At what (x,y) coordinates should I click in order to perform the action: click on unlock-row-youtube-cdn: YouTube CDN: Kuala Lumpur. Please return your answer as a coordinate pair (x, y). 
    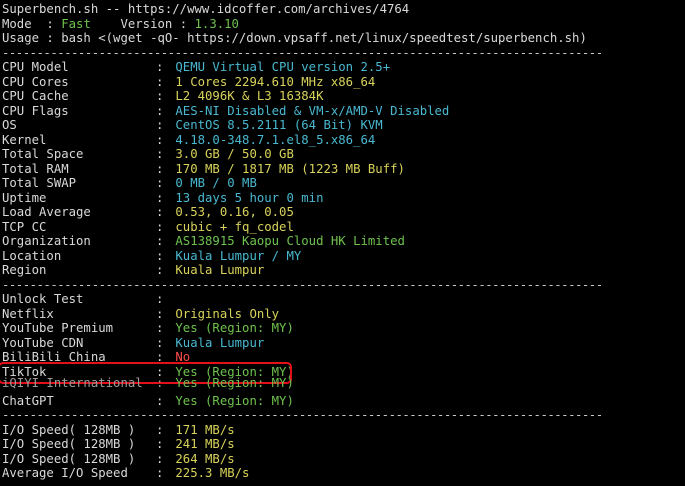
    Looking at the image, I should click on (133, 342).